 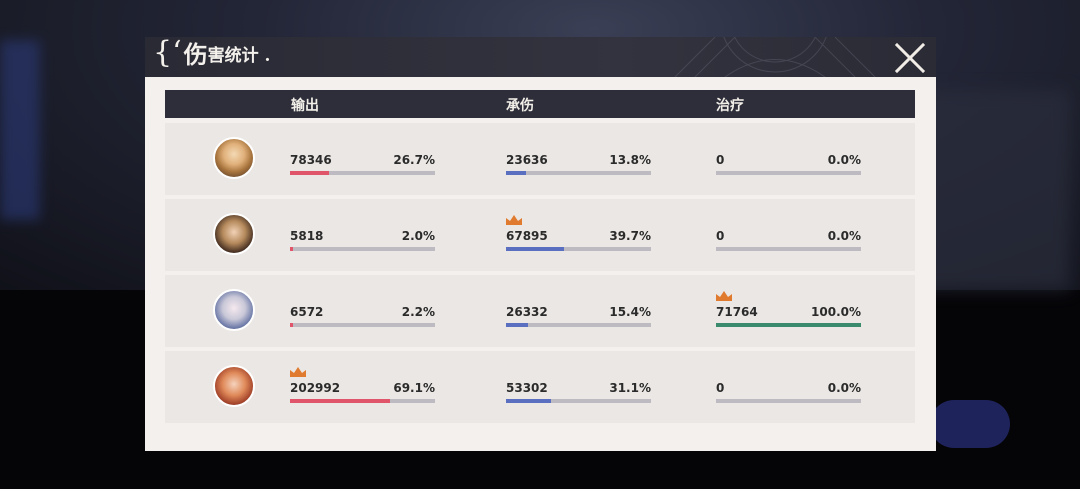 What do you see at coordinates (527, 236) in the screenshot?
I see `stat-value: 67895` at bounding box center [527, 236].